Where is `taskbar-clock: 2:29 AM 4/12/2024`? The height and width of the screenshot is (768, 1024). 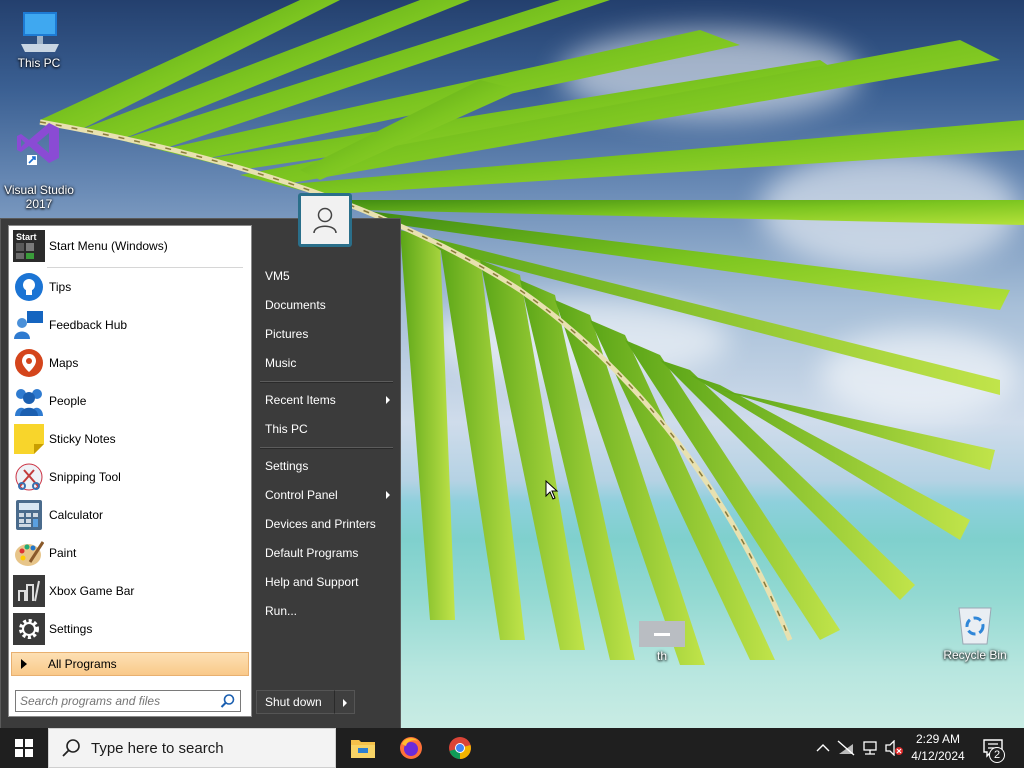
taskbar-clock: 2:29 AM 4/12/2024 is located at coordinates (938, 748).